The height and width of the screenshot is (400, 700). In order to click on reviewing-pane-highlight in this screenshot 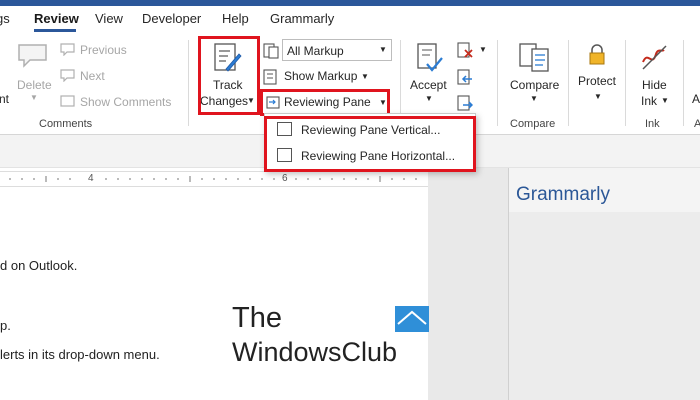, I will do `click(325, 102)`.